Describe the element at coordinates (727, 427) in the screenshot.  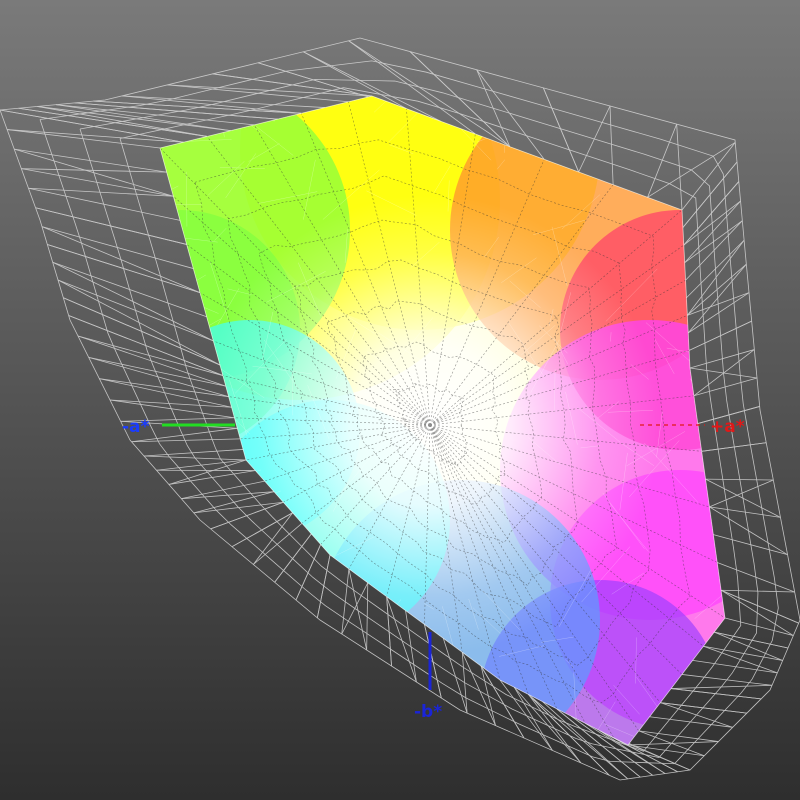
I see `pos-a-axis-label: +a*` at that location.